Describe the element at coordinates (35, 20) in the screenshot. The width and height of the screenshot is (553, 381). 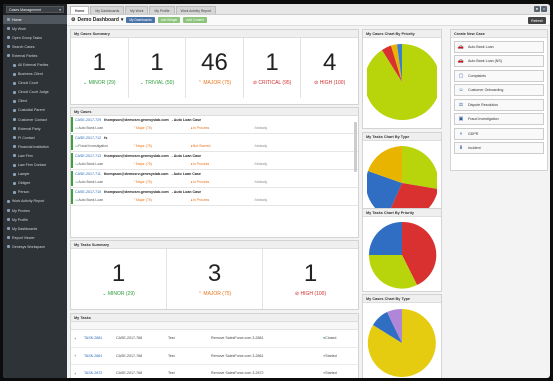
I see `sidebar-item-home: Home` at that location.